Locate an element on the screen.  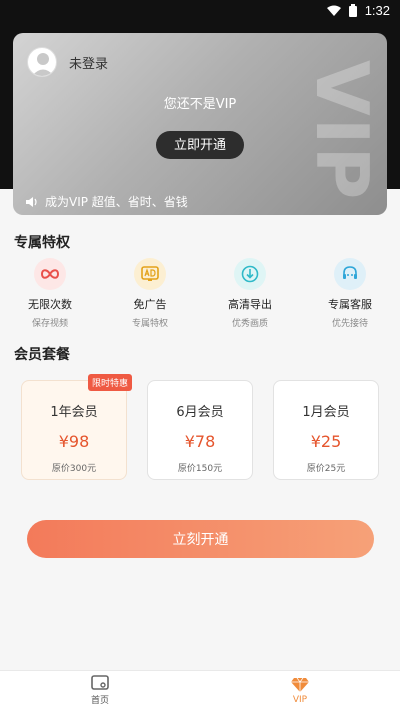
privilege-subtitle: 保存视频 is located at coordinates (49, 324).